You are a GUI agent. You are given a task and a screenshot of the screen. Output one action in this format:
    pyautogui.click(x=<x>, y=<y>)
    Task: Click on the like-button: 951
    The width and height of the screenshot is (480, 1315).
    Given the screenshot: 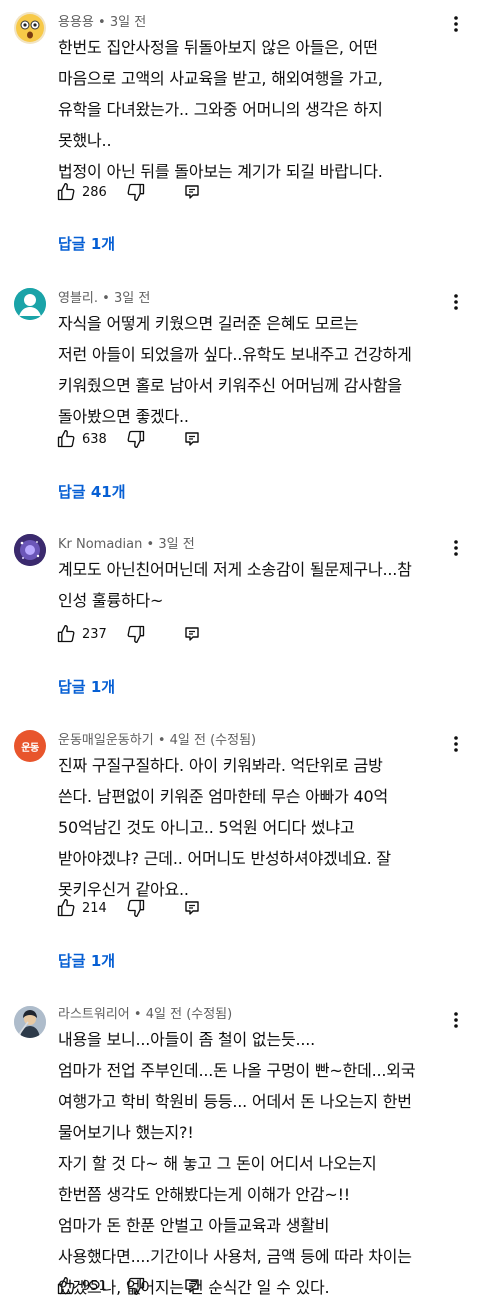 What is the action you would take?
    pyautogui.click(x=88, y=1286)
    